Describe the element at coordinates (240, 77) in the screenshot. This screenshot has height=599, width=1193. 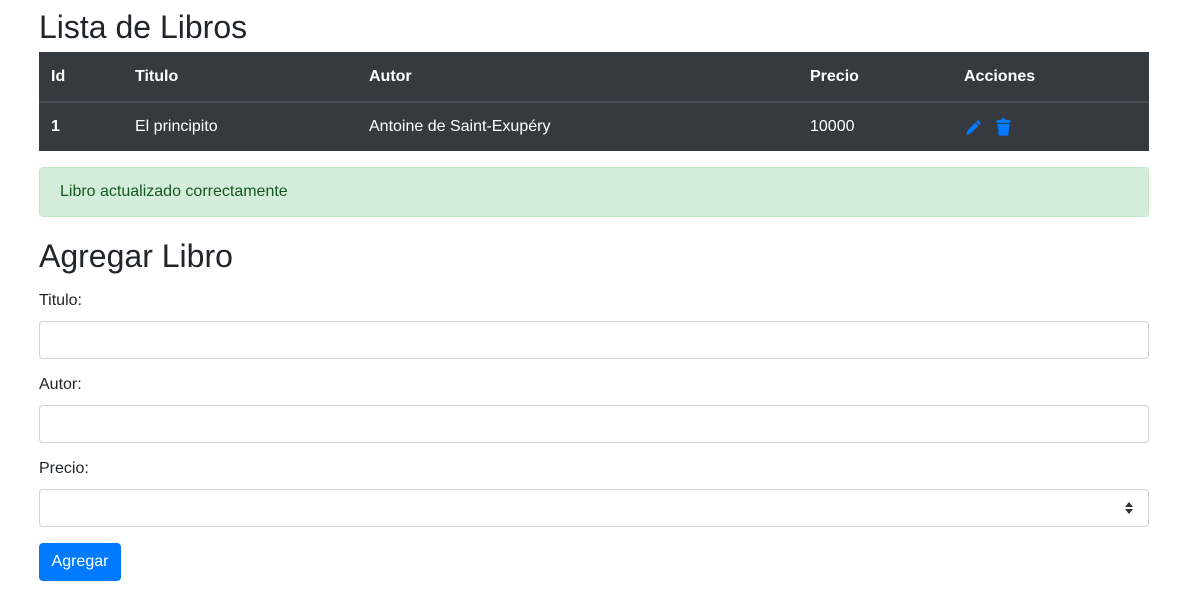
I see `column-header-titulo: Titulo` at that location.